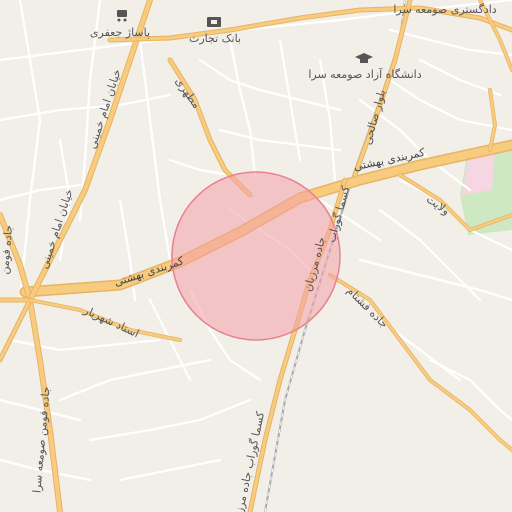 Image resolution: width=512 pixels, height=512 pixels. Describe the element at coordinates (364, 74) in the screenshot. I see `label-azad-university: دانشگاه آزاد صومعه سرا` at that location.